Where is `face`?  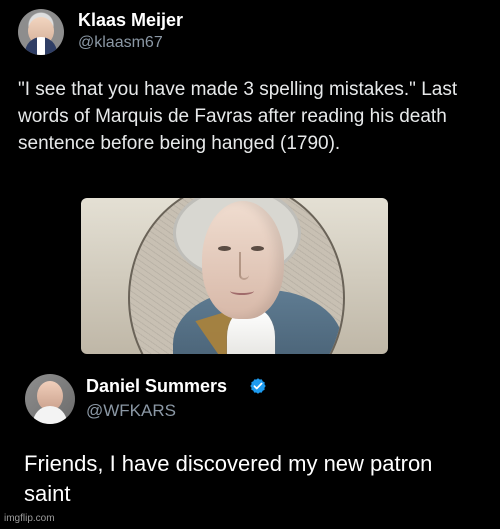
face is located at coordinates (243, 260).